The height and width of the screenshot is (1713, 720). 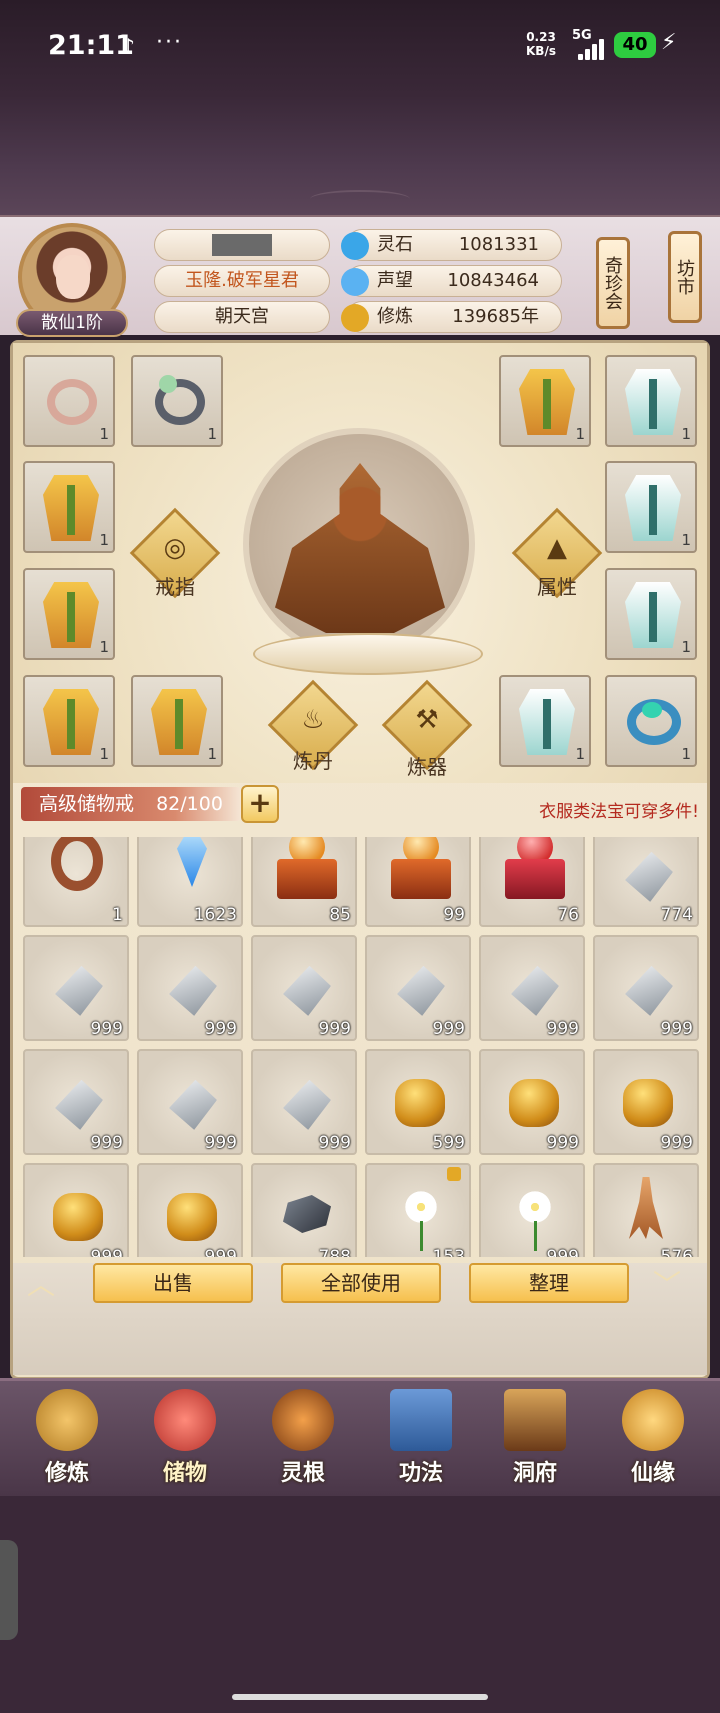 I want to click on technique-book-icon, so click(x=421, y=1420).